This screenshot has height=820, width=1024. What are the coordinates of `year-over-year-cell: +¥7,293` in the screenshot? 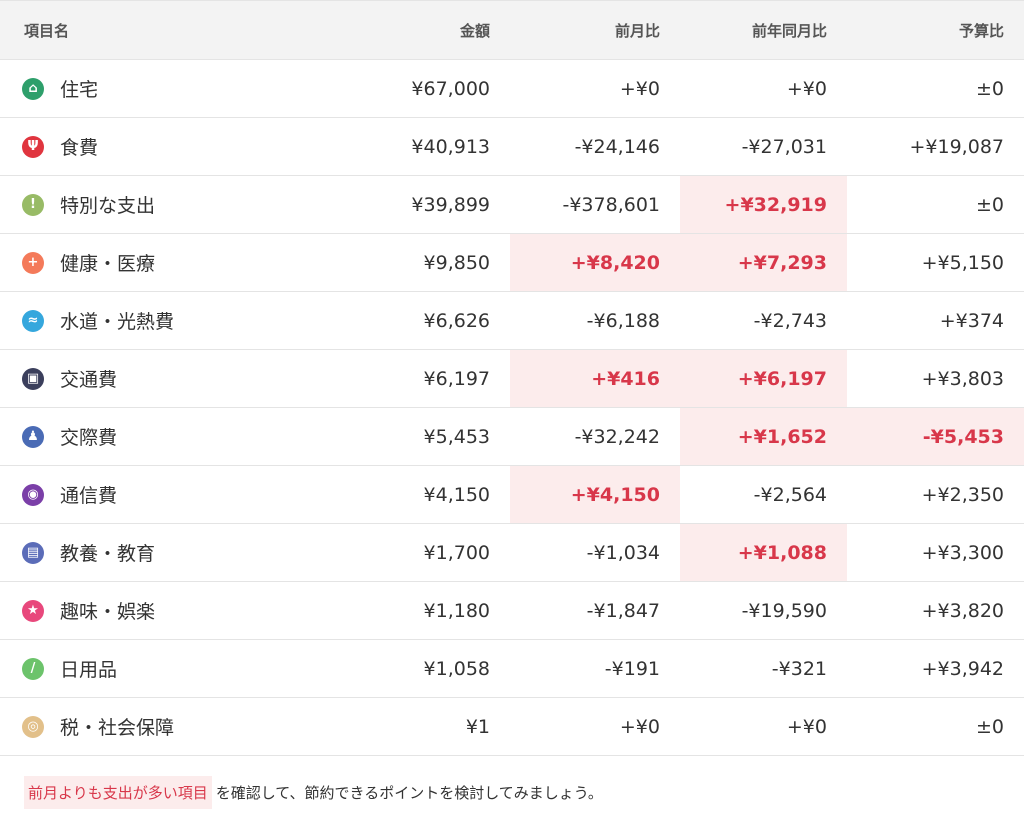 It's located at (763, 262).